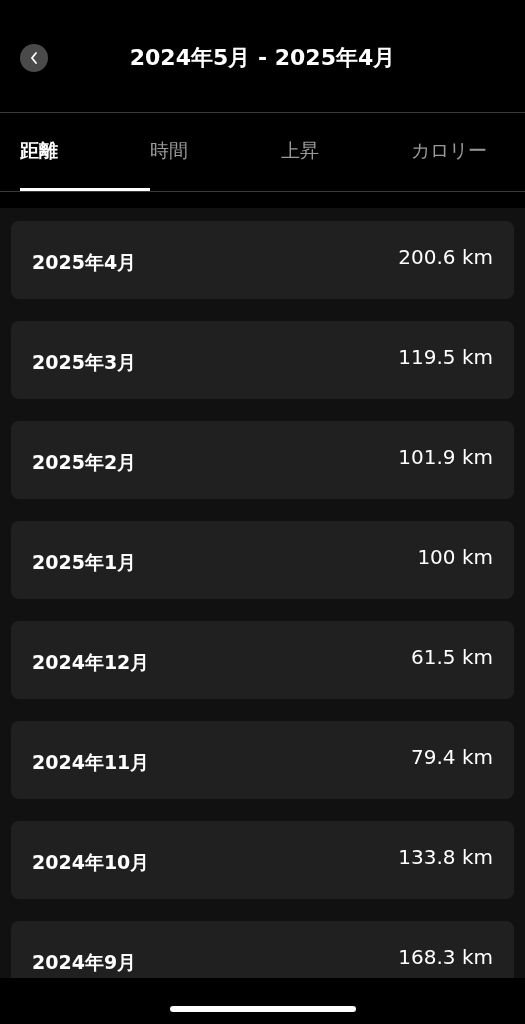 This screenshot has width=525, height=1024. What do you see at coordinates (91, 662) in the screenshot?
I see `month-label: 2024年12月` at bounding box center [91, 662].